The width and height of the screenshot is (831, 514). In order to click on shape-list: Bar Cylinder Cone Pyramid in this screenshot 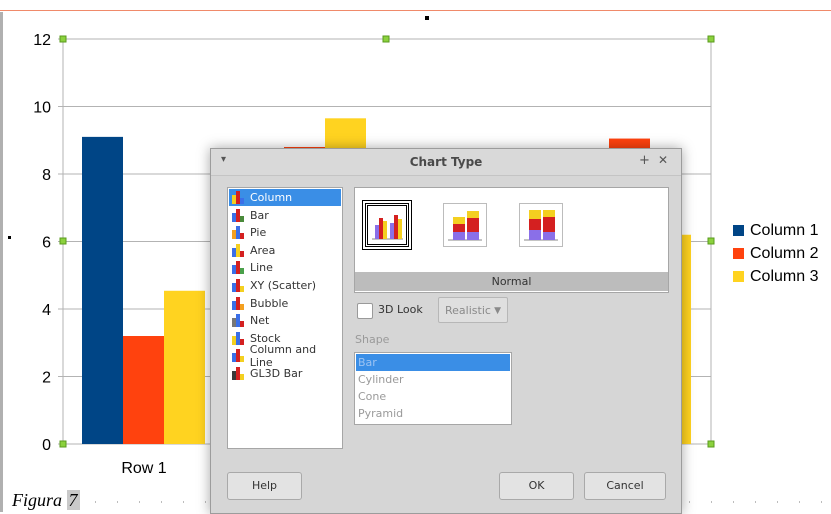, I will do `click(433, 388)`.